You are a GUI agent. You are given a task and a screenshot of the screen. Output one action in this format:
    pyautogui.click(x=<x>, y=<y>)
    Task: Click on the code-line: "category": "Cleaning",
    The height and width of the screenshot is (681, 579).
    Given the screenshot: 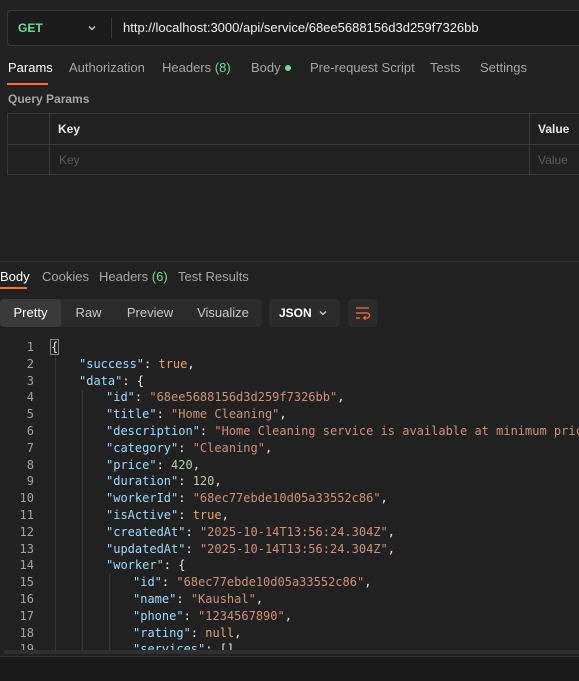 What is the action you would take?
    pyautogui.click(x=189, y=448)
    